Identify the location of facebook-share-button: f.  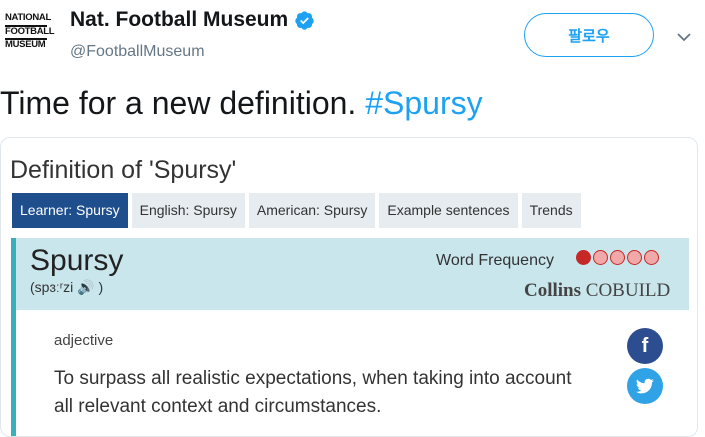
(645, 346).